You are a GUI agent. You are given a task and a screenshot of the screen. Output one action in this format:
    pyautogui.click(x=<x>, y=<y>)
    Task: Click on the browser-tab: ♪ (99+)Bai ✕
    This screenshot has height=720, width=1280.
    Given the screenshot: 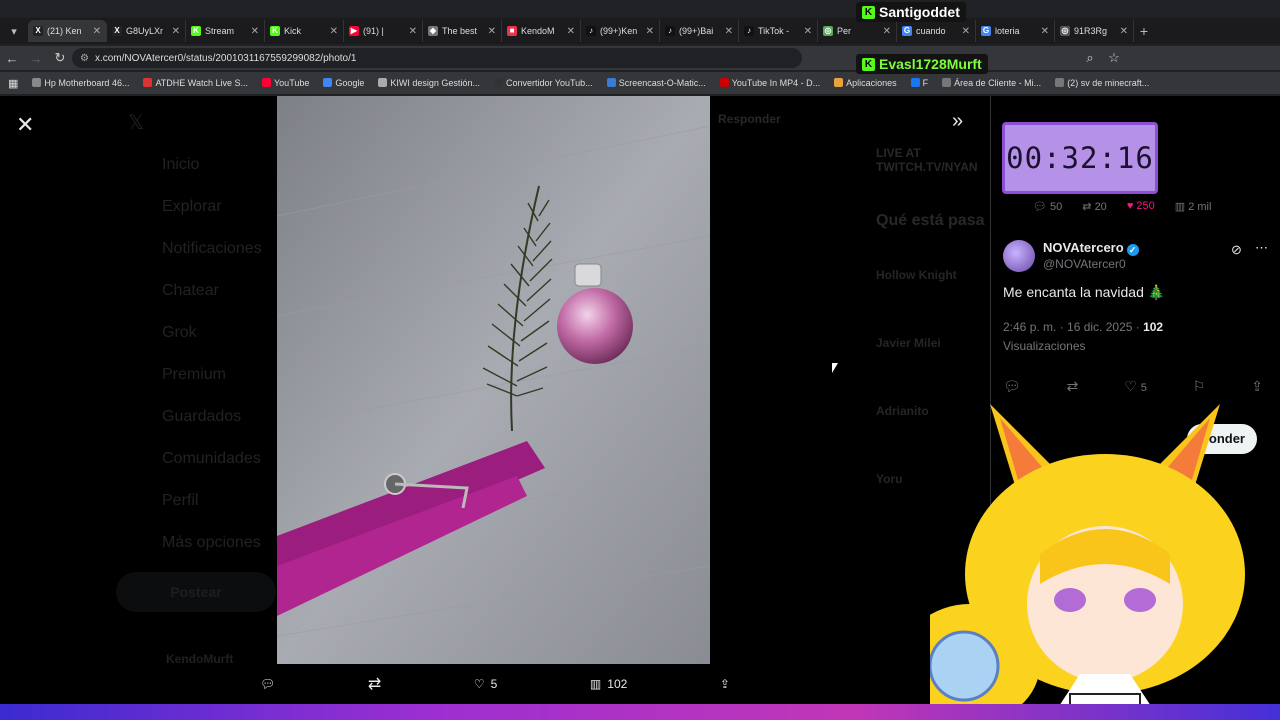 What is the action you would take?
    pyautogui.click(x=699, y=31)
    